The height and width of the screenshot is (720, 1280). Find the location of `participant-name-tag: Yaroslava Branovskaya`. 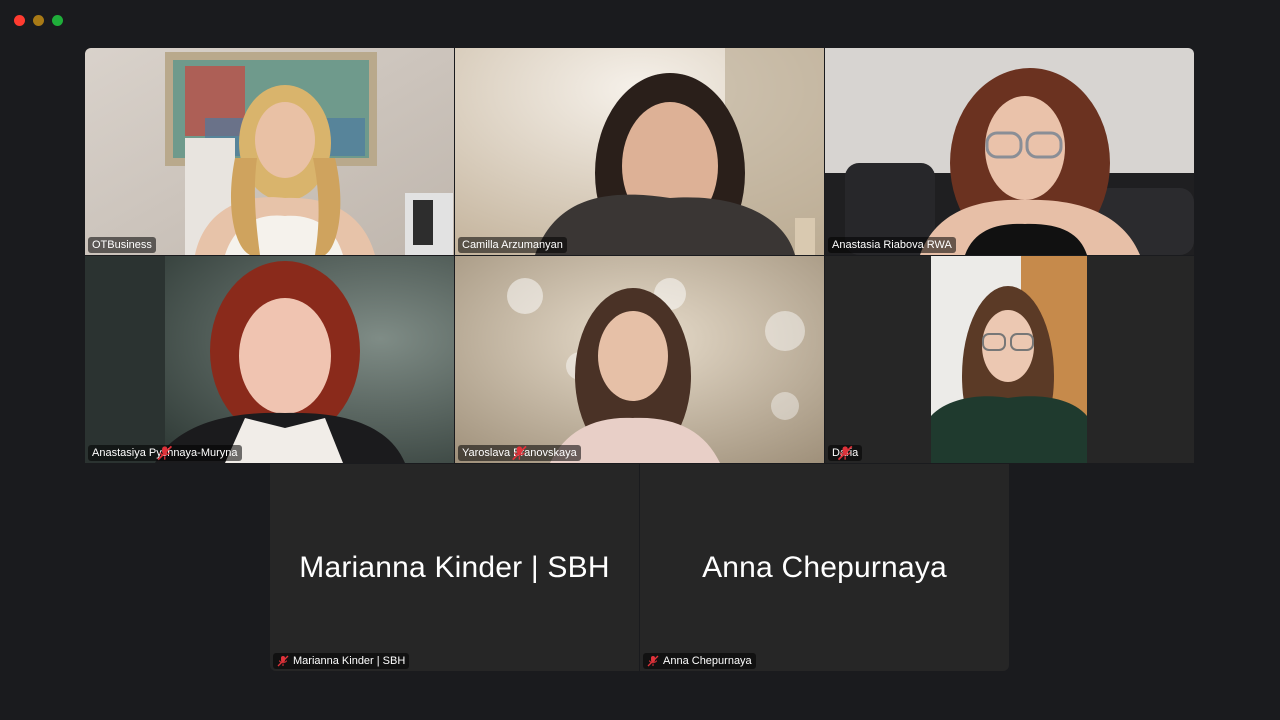

participant-name-tag: Yaroslava Branovskaya is located at coordinates (519, 453).